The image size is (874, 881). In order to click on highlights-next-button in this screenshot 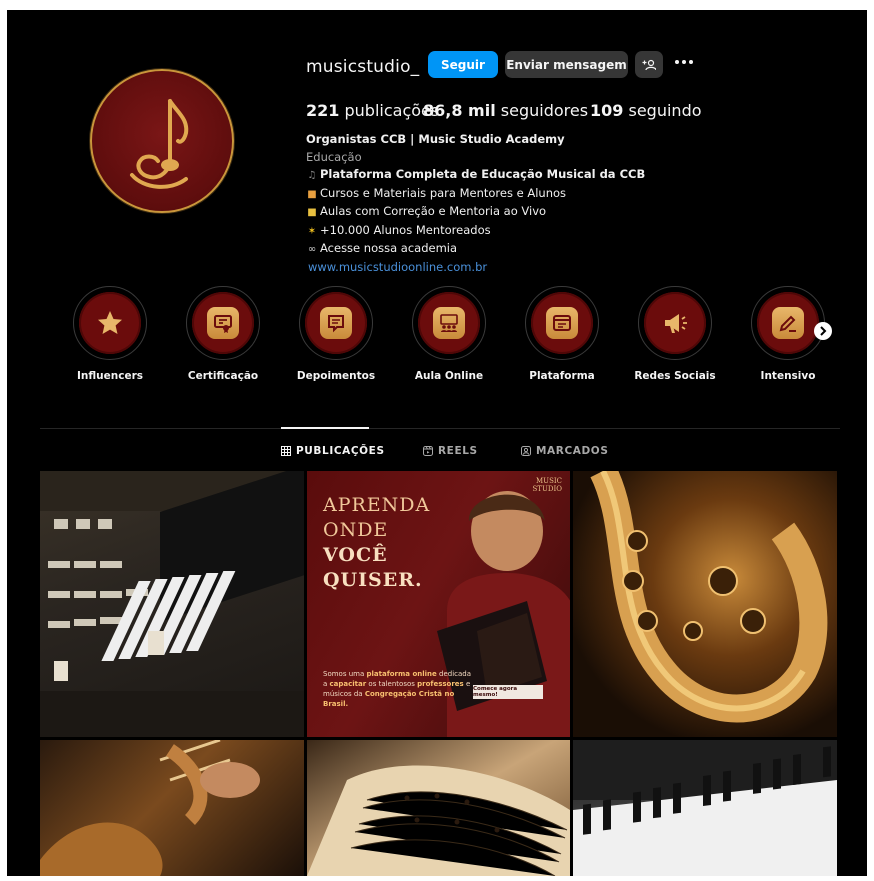, I will do `click(823, 331)`.